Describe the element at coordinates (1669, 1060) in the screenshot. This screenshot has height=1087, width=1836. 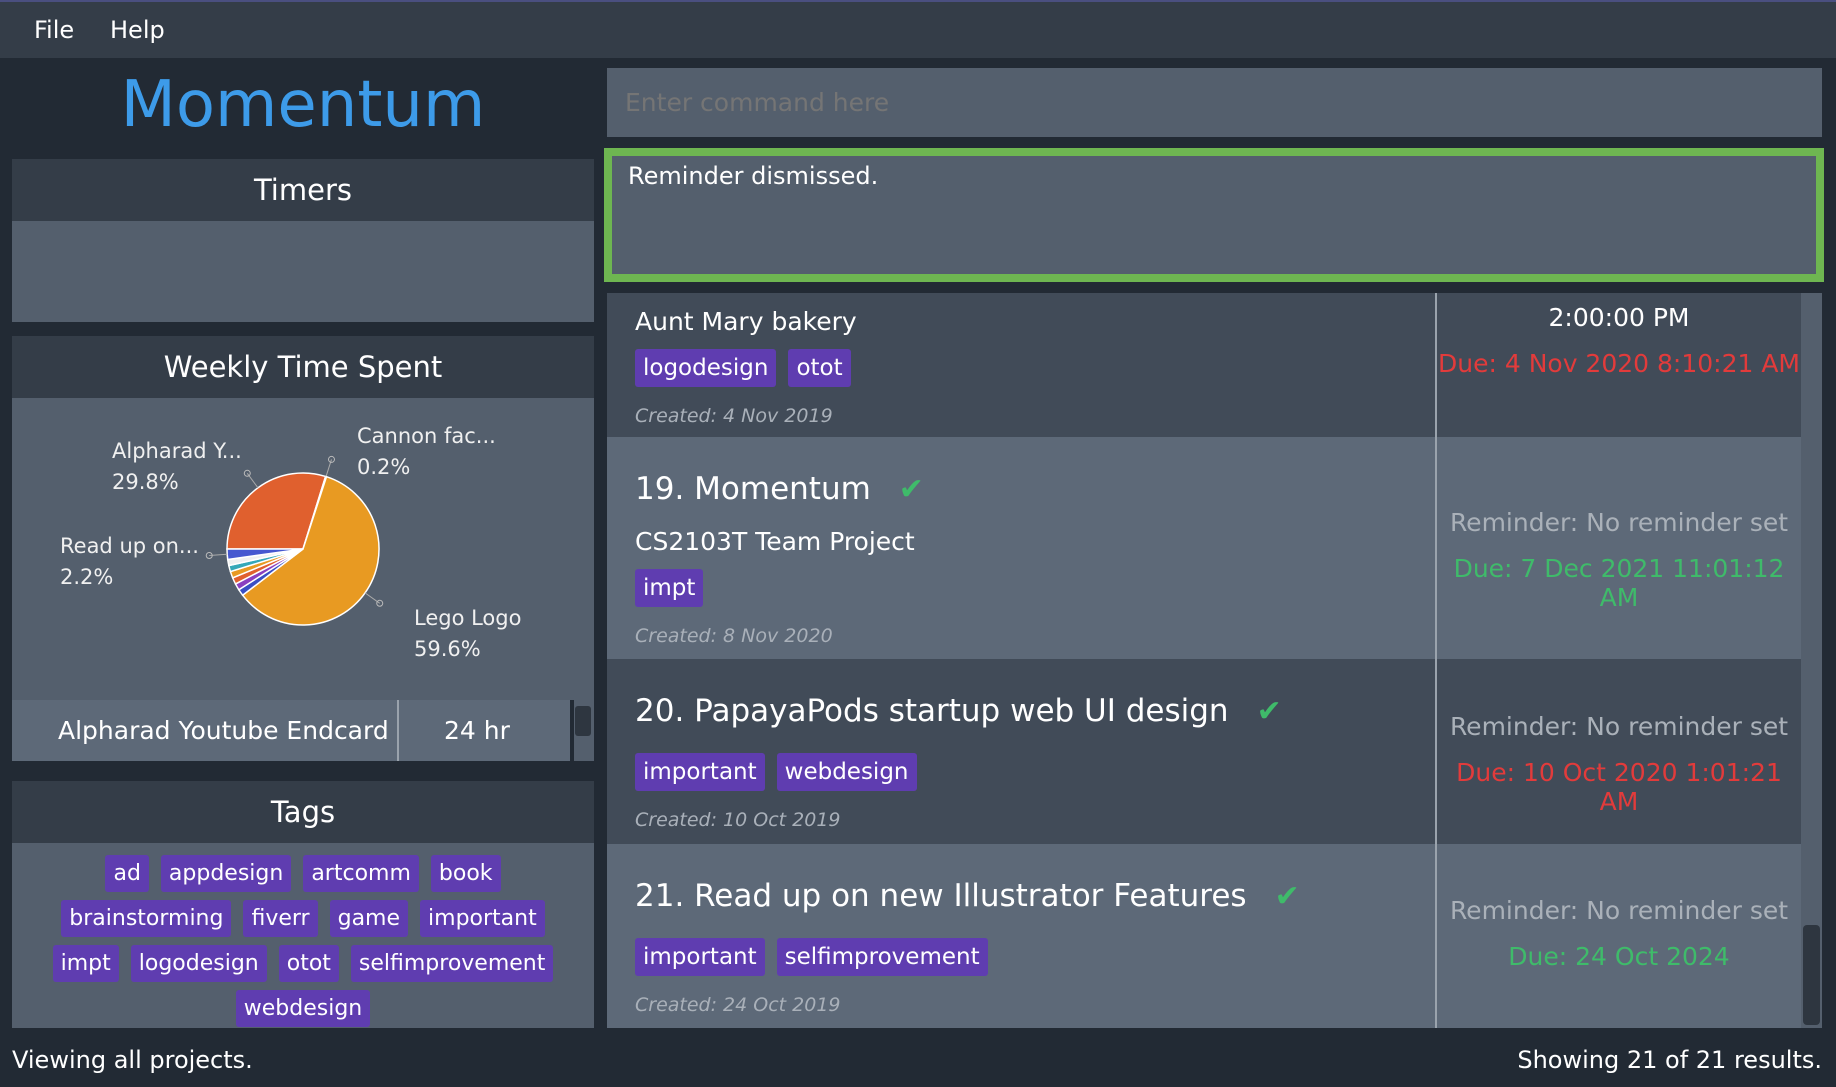
I see `status-right: Showing 21 of 21 results.` at that location.